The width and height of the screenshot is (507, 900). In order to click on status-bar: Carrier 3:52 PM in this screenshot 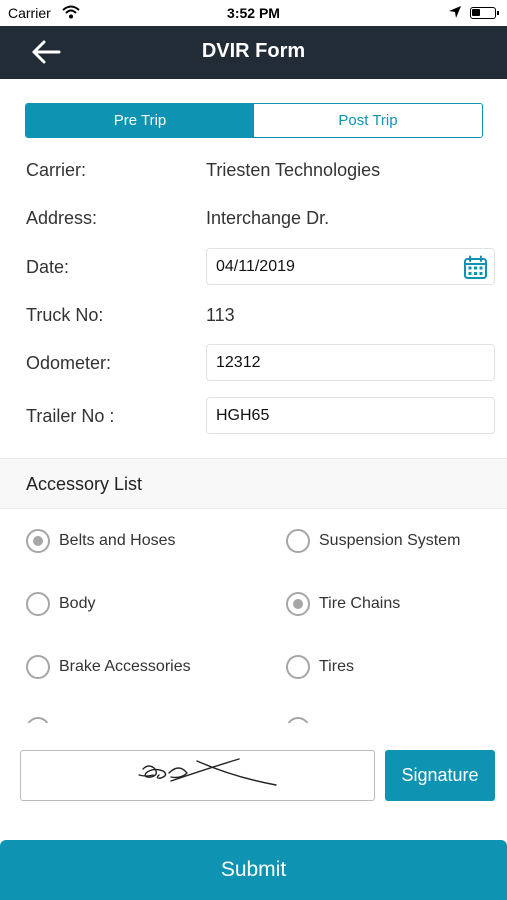, I will do `click(253, 13)`.